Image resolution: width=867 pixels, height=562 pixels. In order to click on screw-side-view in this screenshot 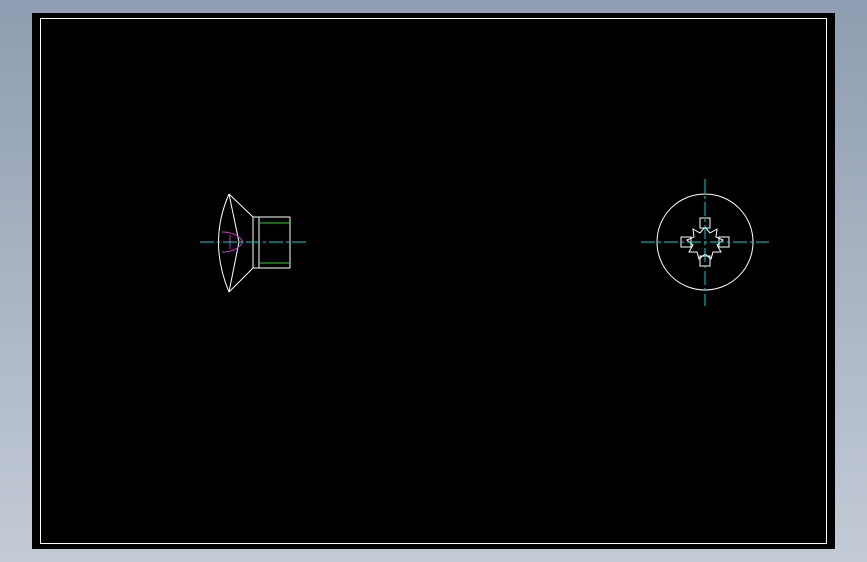, I will do `click(253, 243)`.